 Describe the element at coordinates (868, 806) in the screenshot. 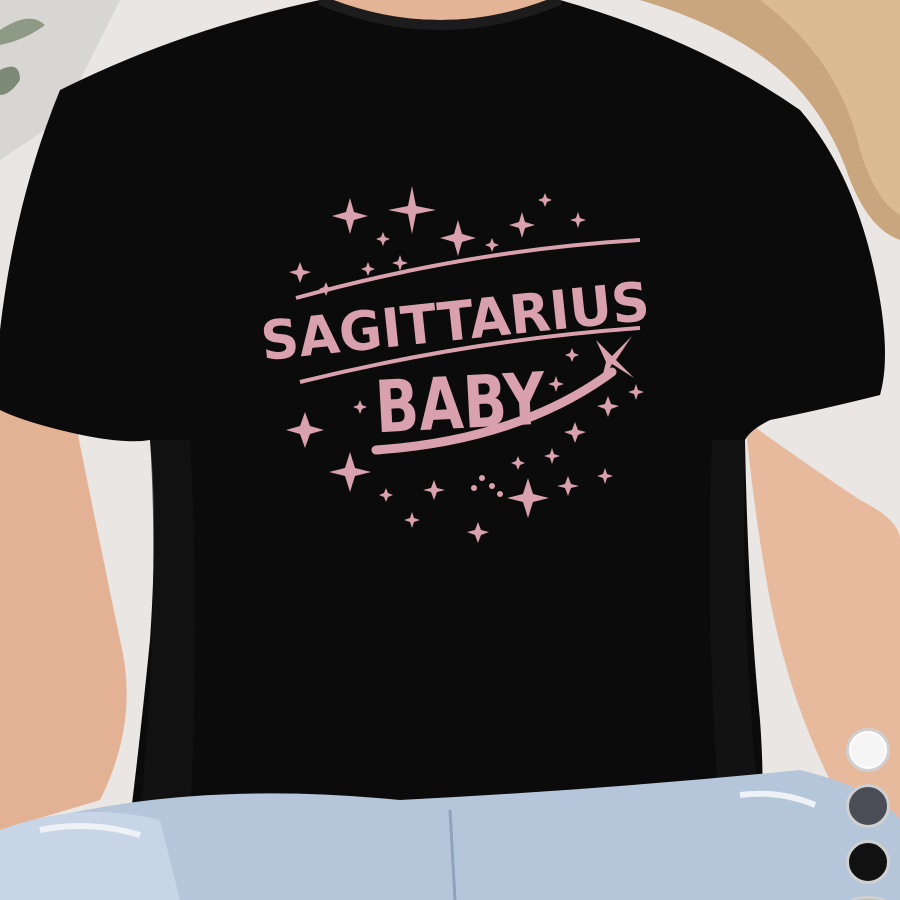

I see `swatch-dark-gray` at that location.